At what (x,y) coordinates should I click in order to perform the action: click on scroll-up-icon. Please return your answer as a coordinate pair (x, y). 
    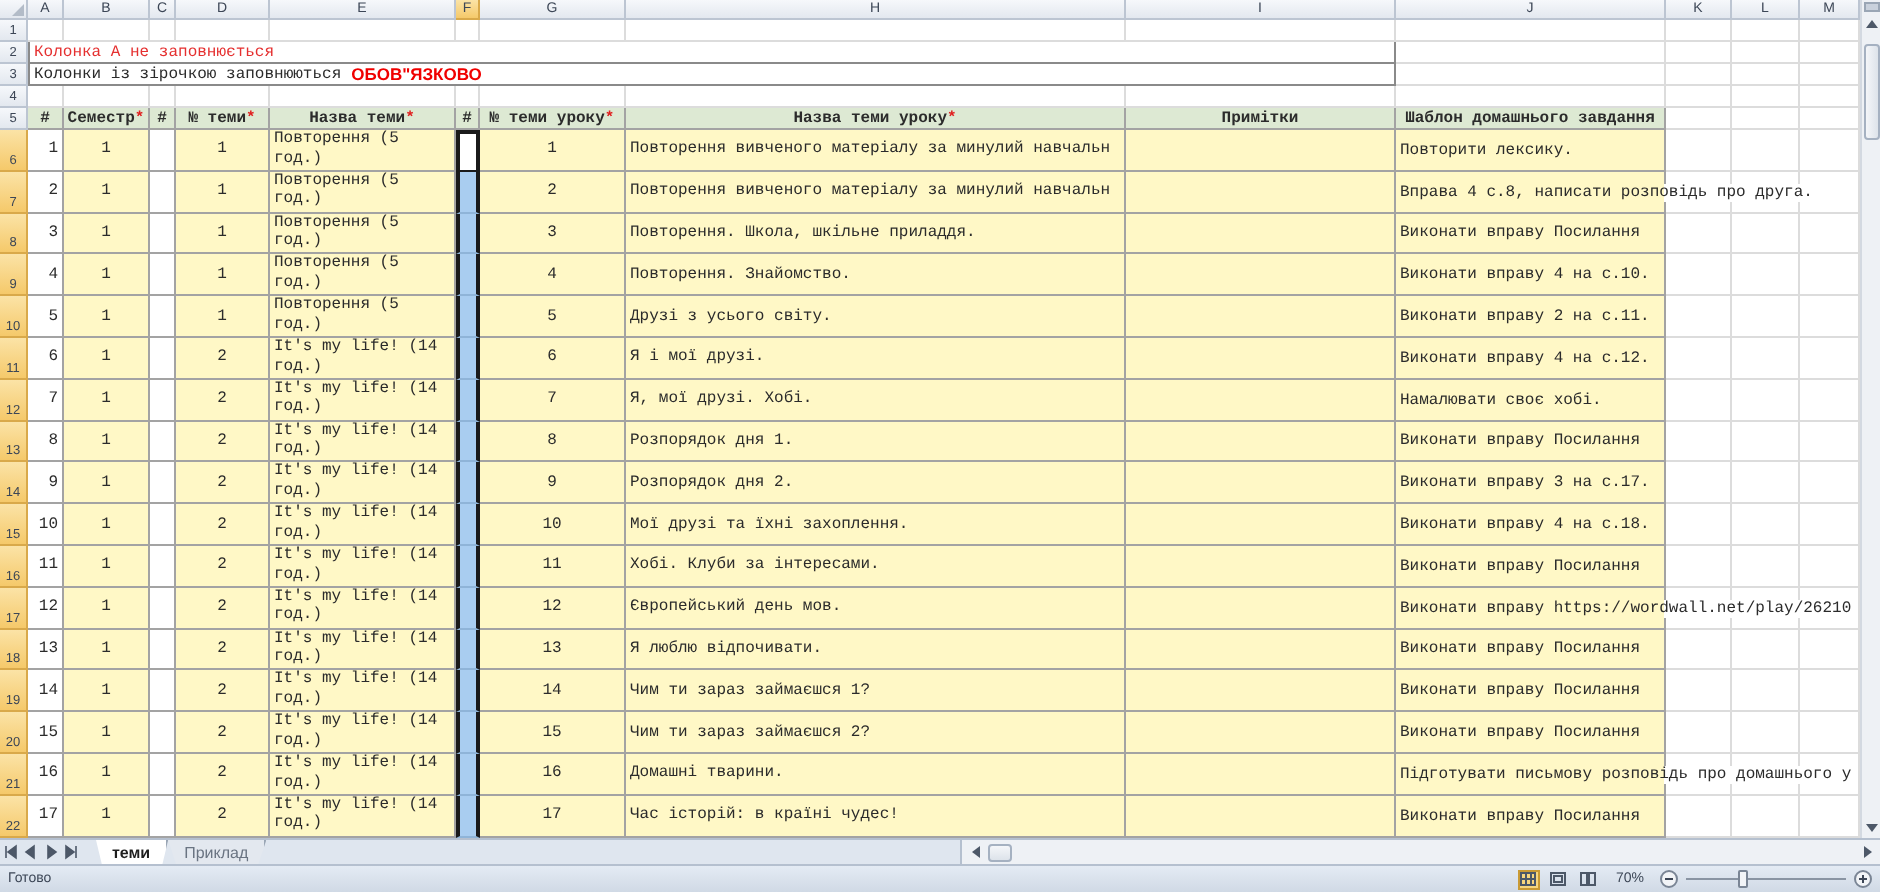
    Looking at the image, I should click on (1871, 24).